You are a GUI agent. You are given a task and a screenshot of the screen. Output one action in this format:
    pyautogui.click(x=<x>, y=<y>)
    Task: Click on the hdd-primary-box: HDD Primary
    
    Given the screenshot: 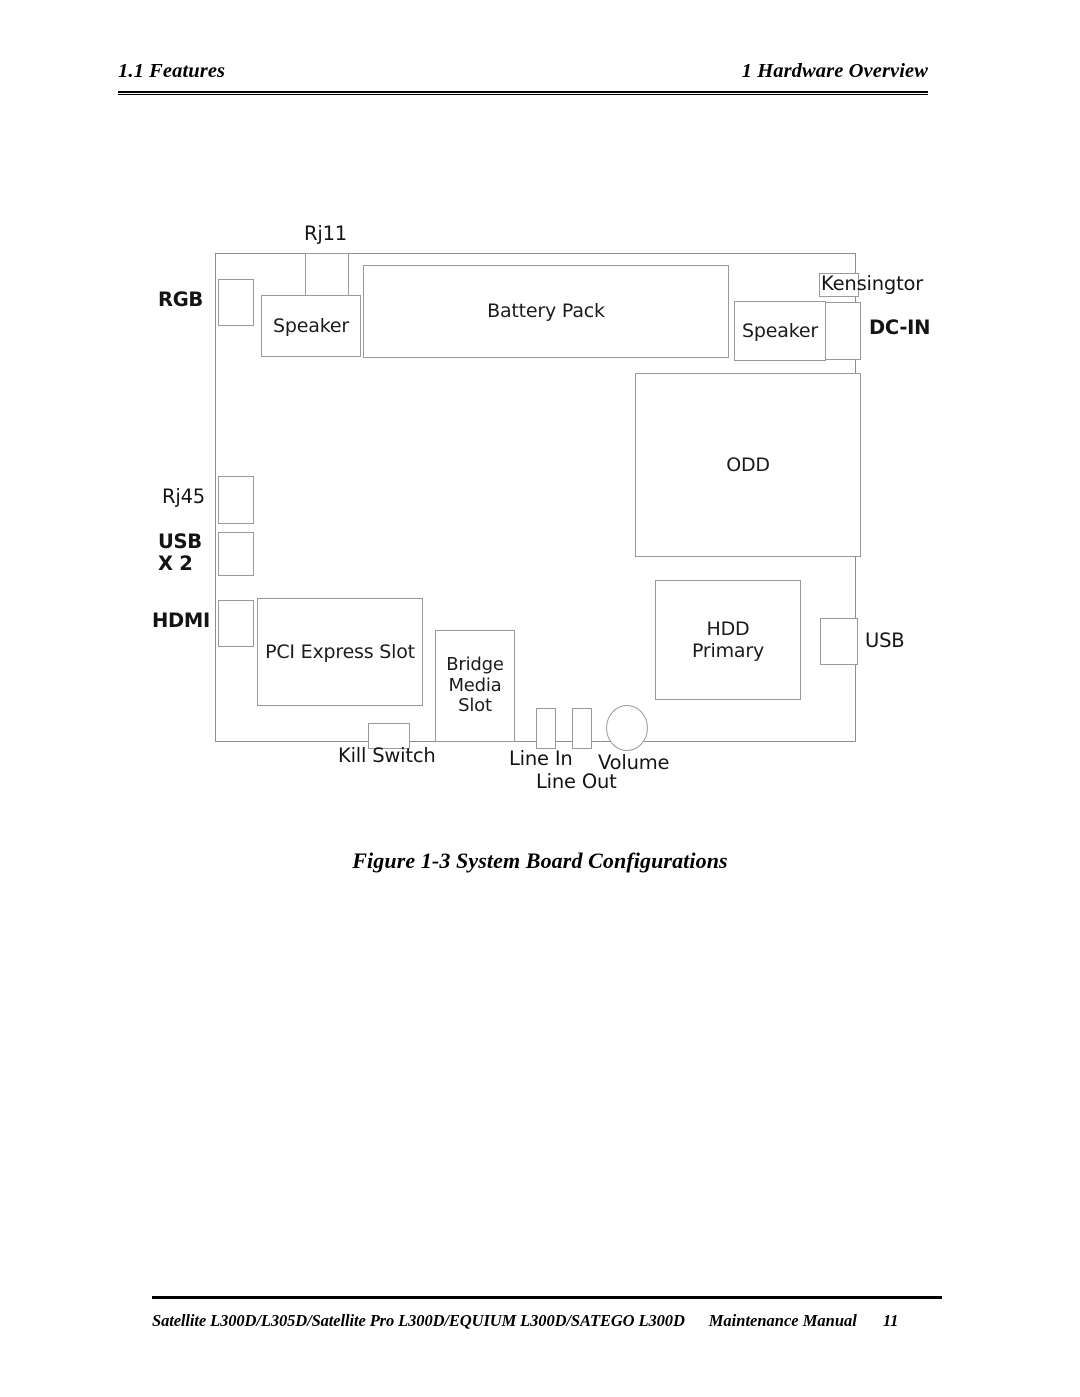 What is the action you would take?
    pyautogui.click(x=728, y=640)
    